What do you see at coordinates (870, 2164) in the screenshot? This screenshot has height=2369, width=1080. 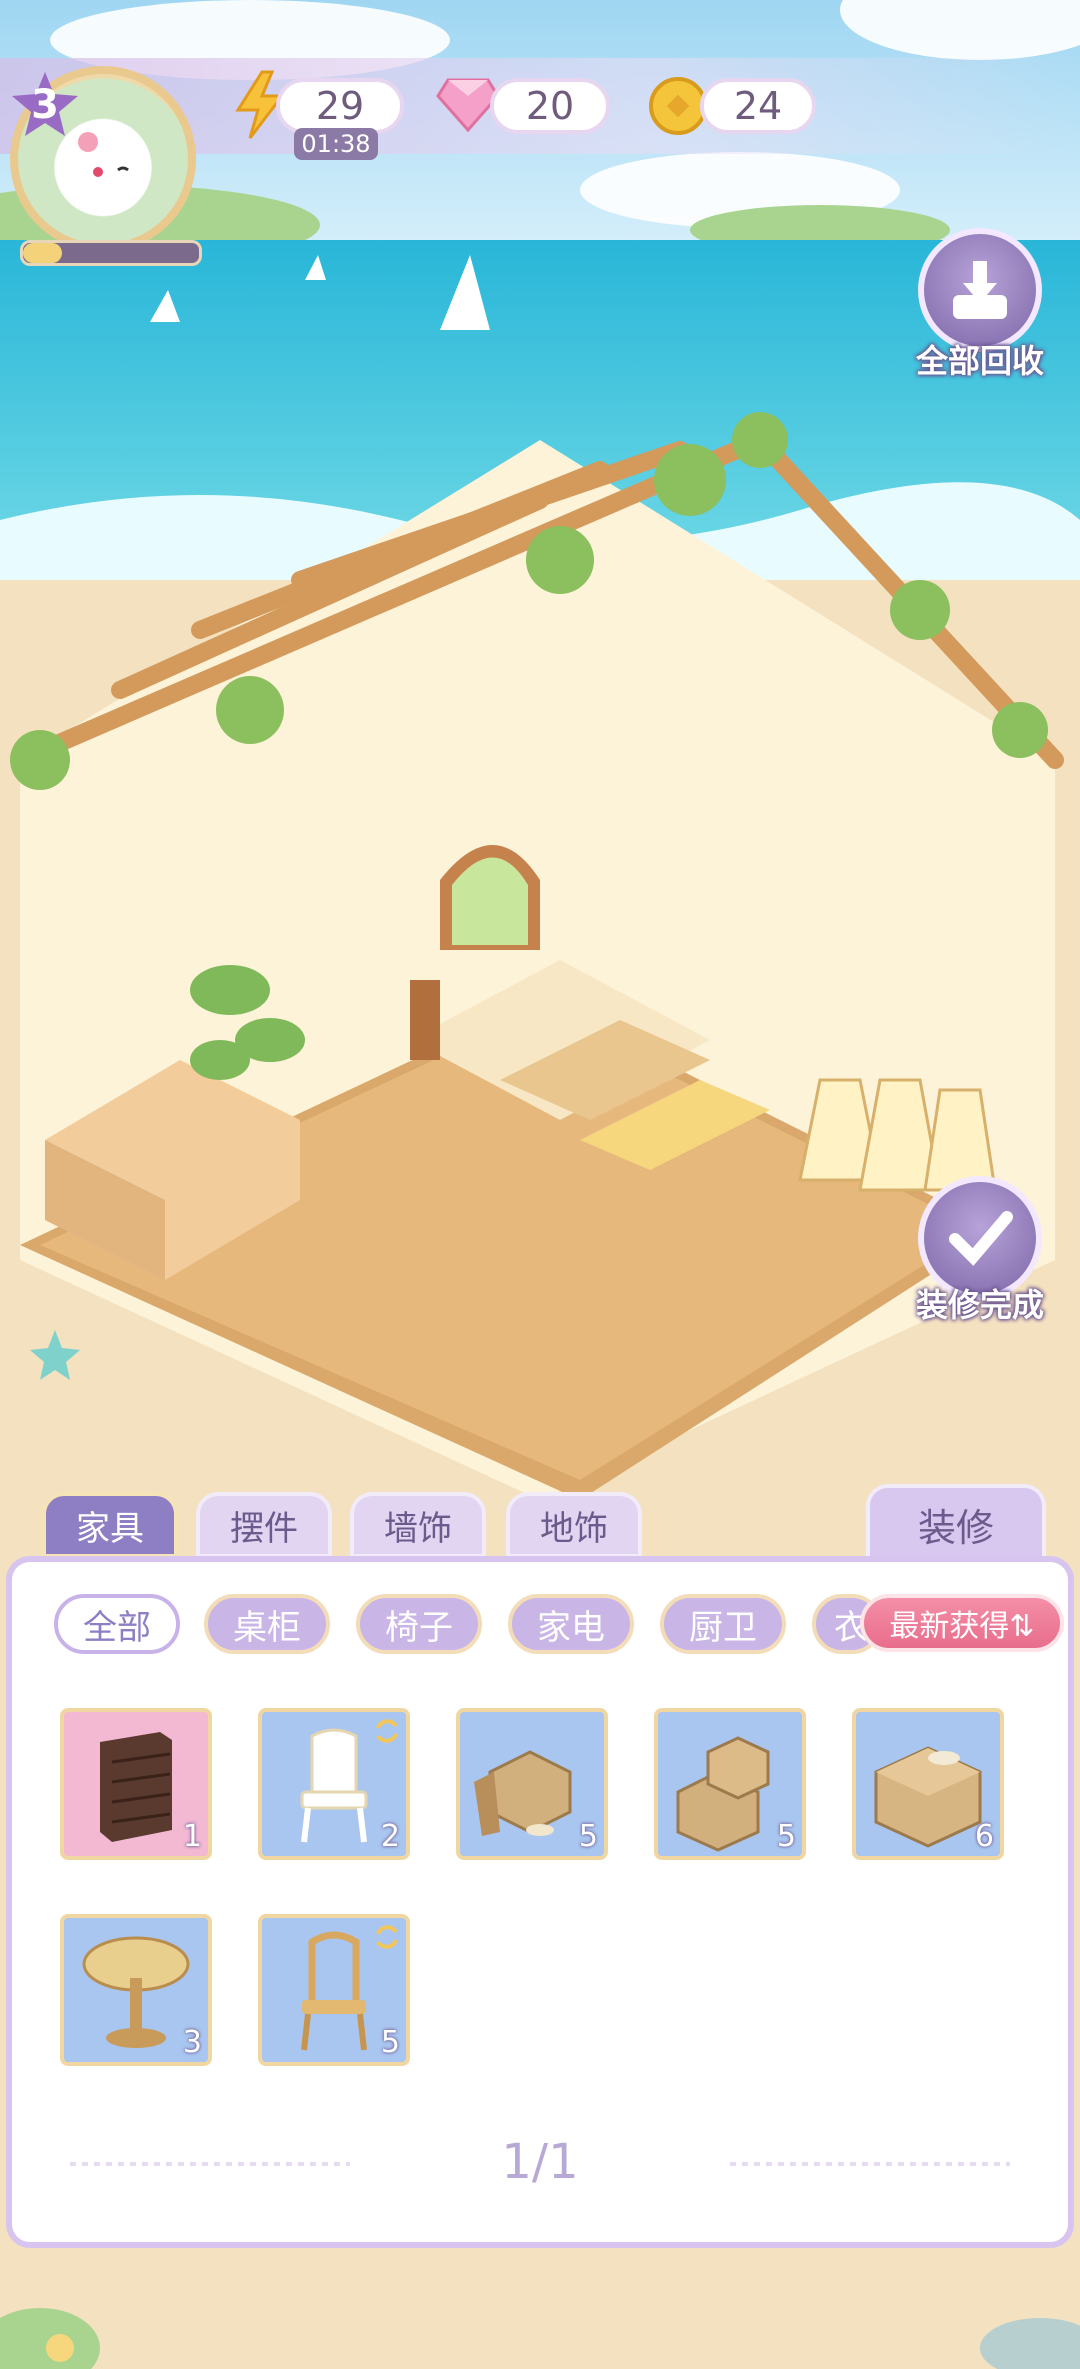 I see `pager-divider-right` at bounding box center [870, 2164].